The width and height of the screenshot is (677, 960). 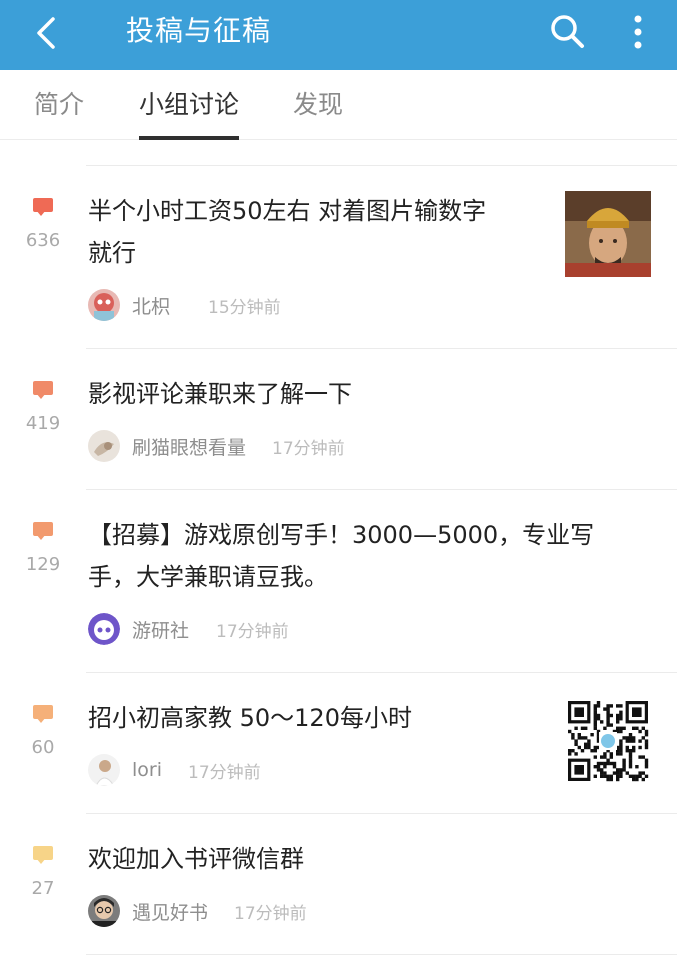 I want to click on author-name: lori, so click(x=147, y=770).